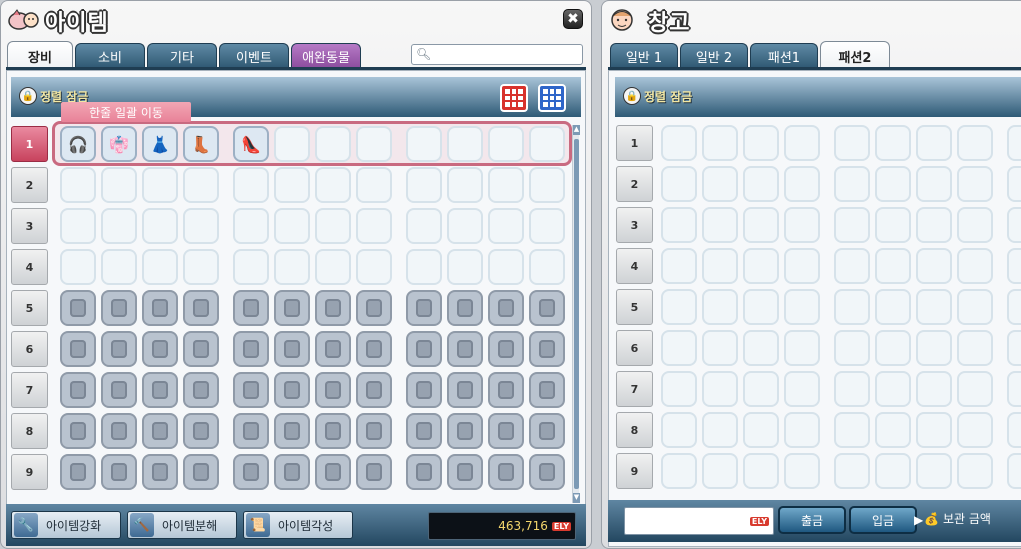  Describe the element at coordinates (296, 20) in the screenshot. I see `inventory-titlebar: 아이템 ✖` at that location.